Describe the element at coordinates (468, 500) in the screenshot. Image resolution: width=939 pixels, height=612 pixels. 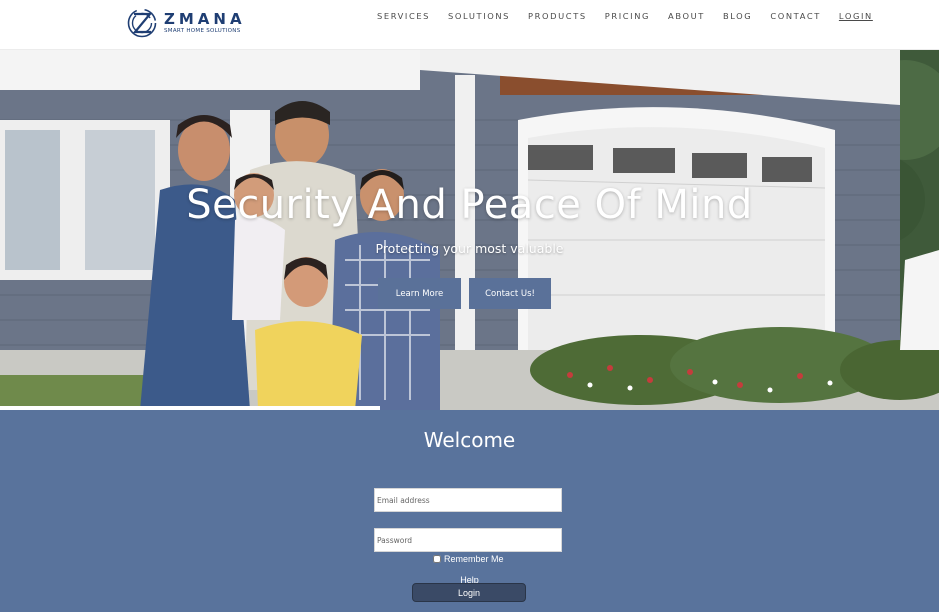
I see `email-field` at that location.